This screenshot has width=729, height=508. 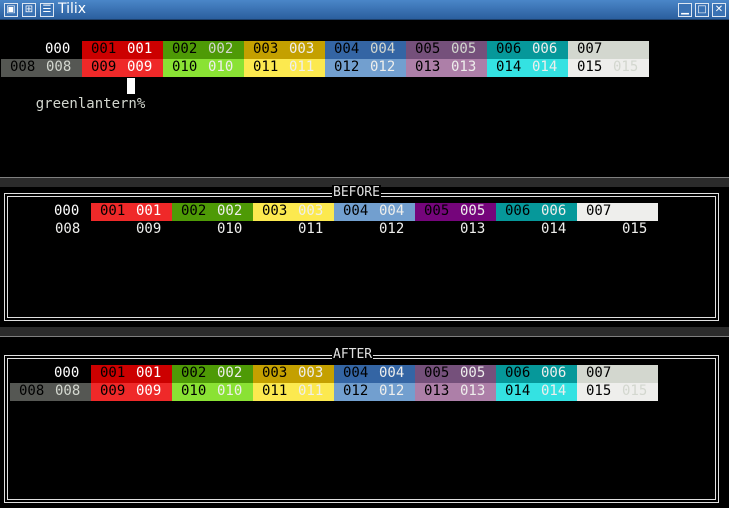 What do you see at coordinates (617, 392) in the screenshot?
I see `color-cell: 015 015` at bounding box center [617, 392].